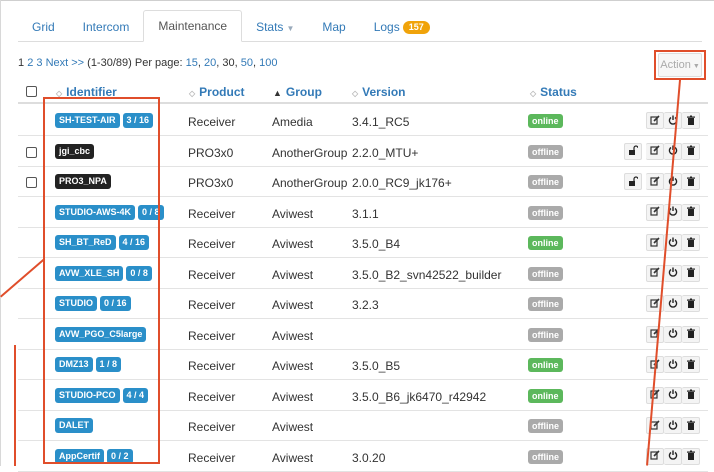 The image size is (714, 472). What do you see at coordinates (228, 63) in the screenshot?
I see `per-page-30: 30` at bounding box center [228, 63].